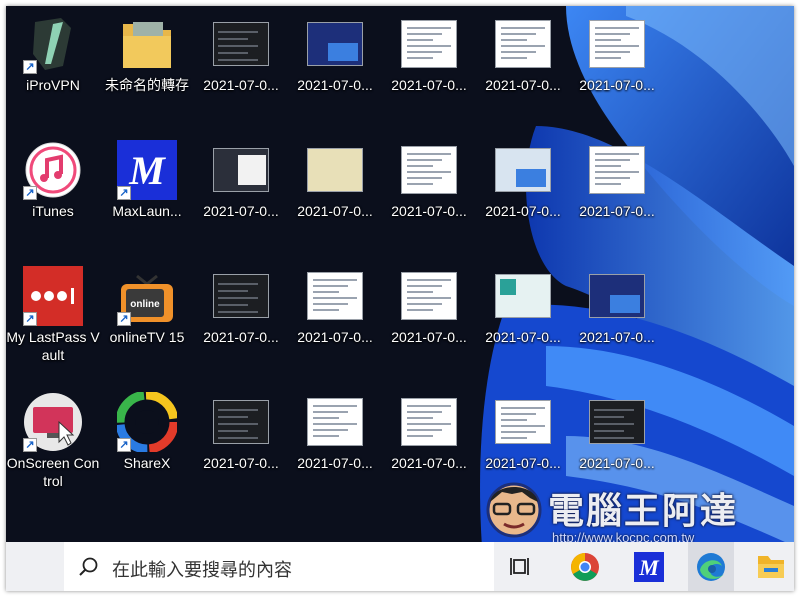 The height and width of the screenshot is (597, 800). What do you see at coordinates (53, 211) in the screenshot?
I see `shortcut-label: iTunes` at bounding box center [53, 211].